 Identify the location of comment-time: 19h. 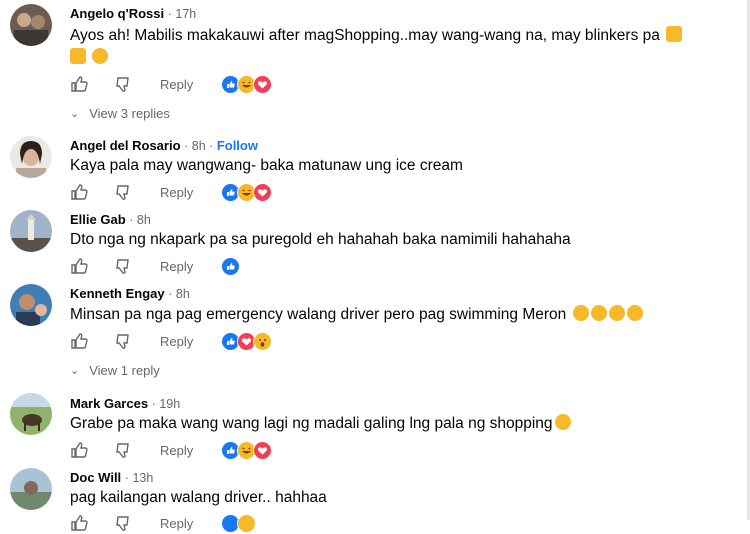
(169, 404).